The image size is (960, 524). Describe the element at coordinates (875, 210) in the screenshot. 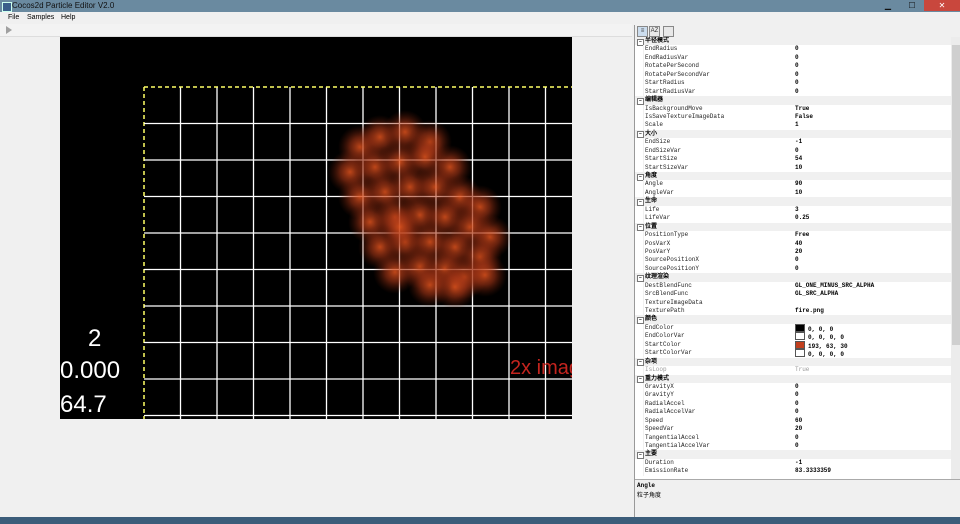

I see `property-value: 3` at that location.